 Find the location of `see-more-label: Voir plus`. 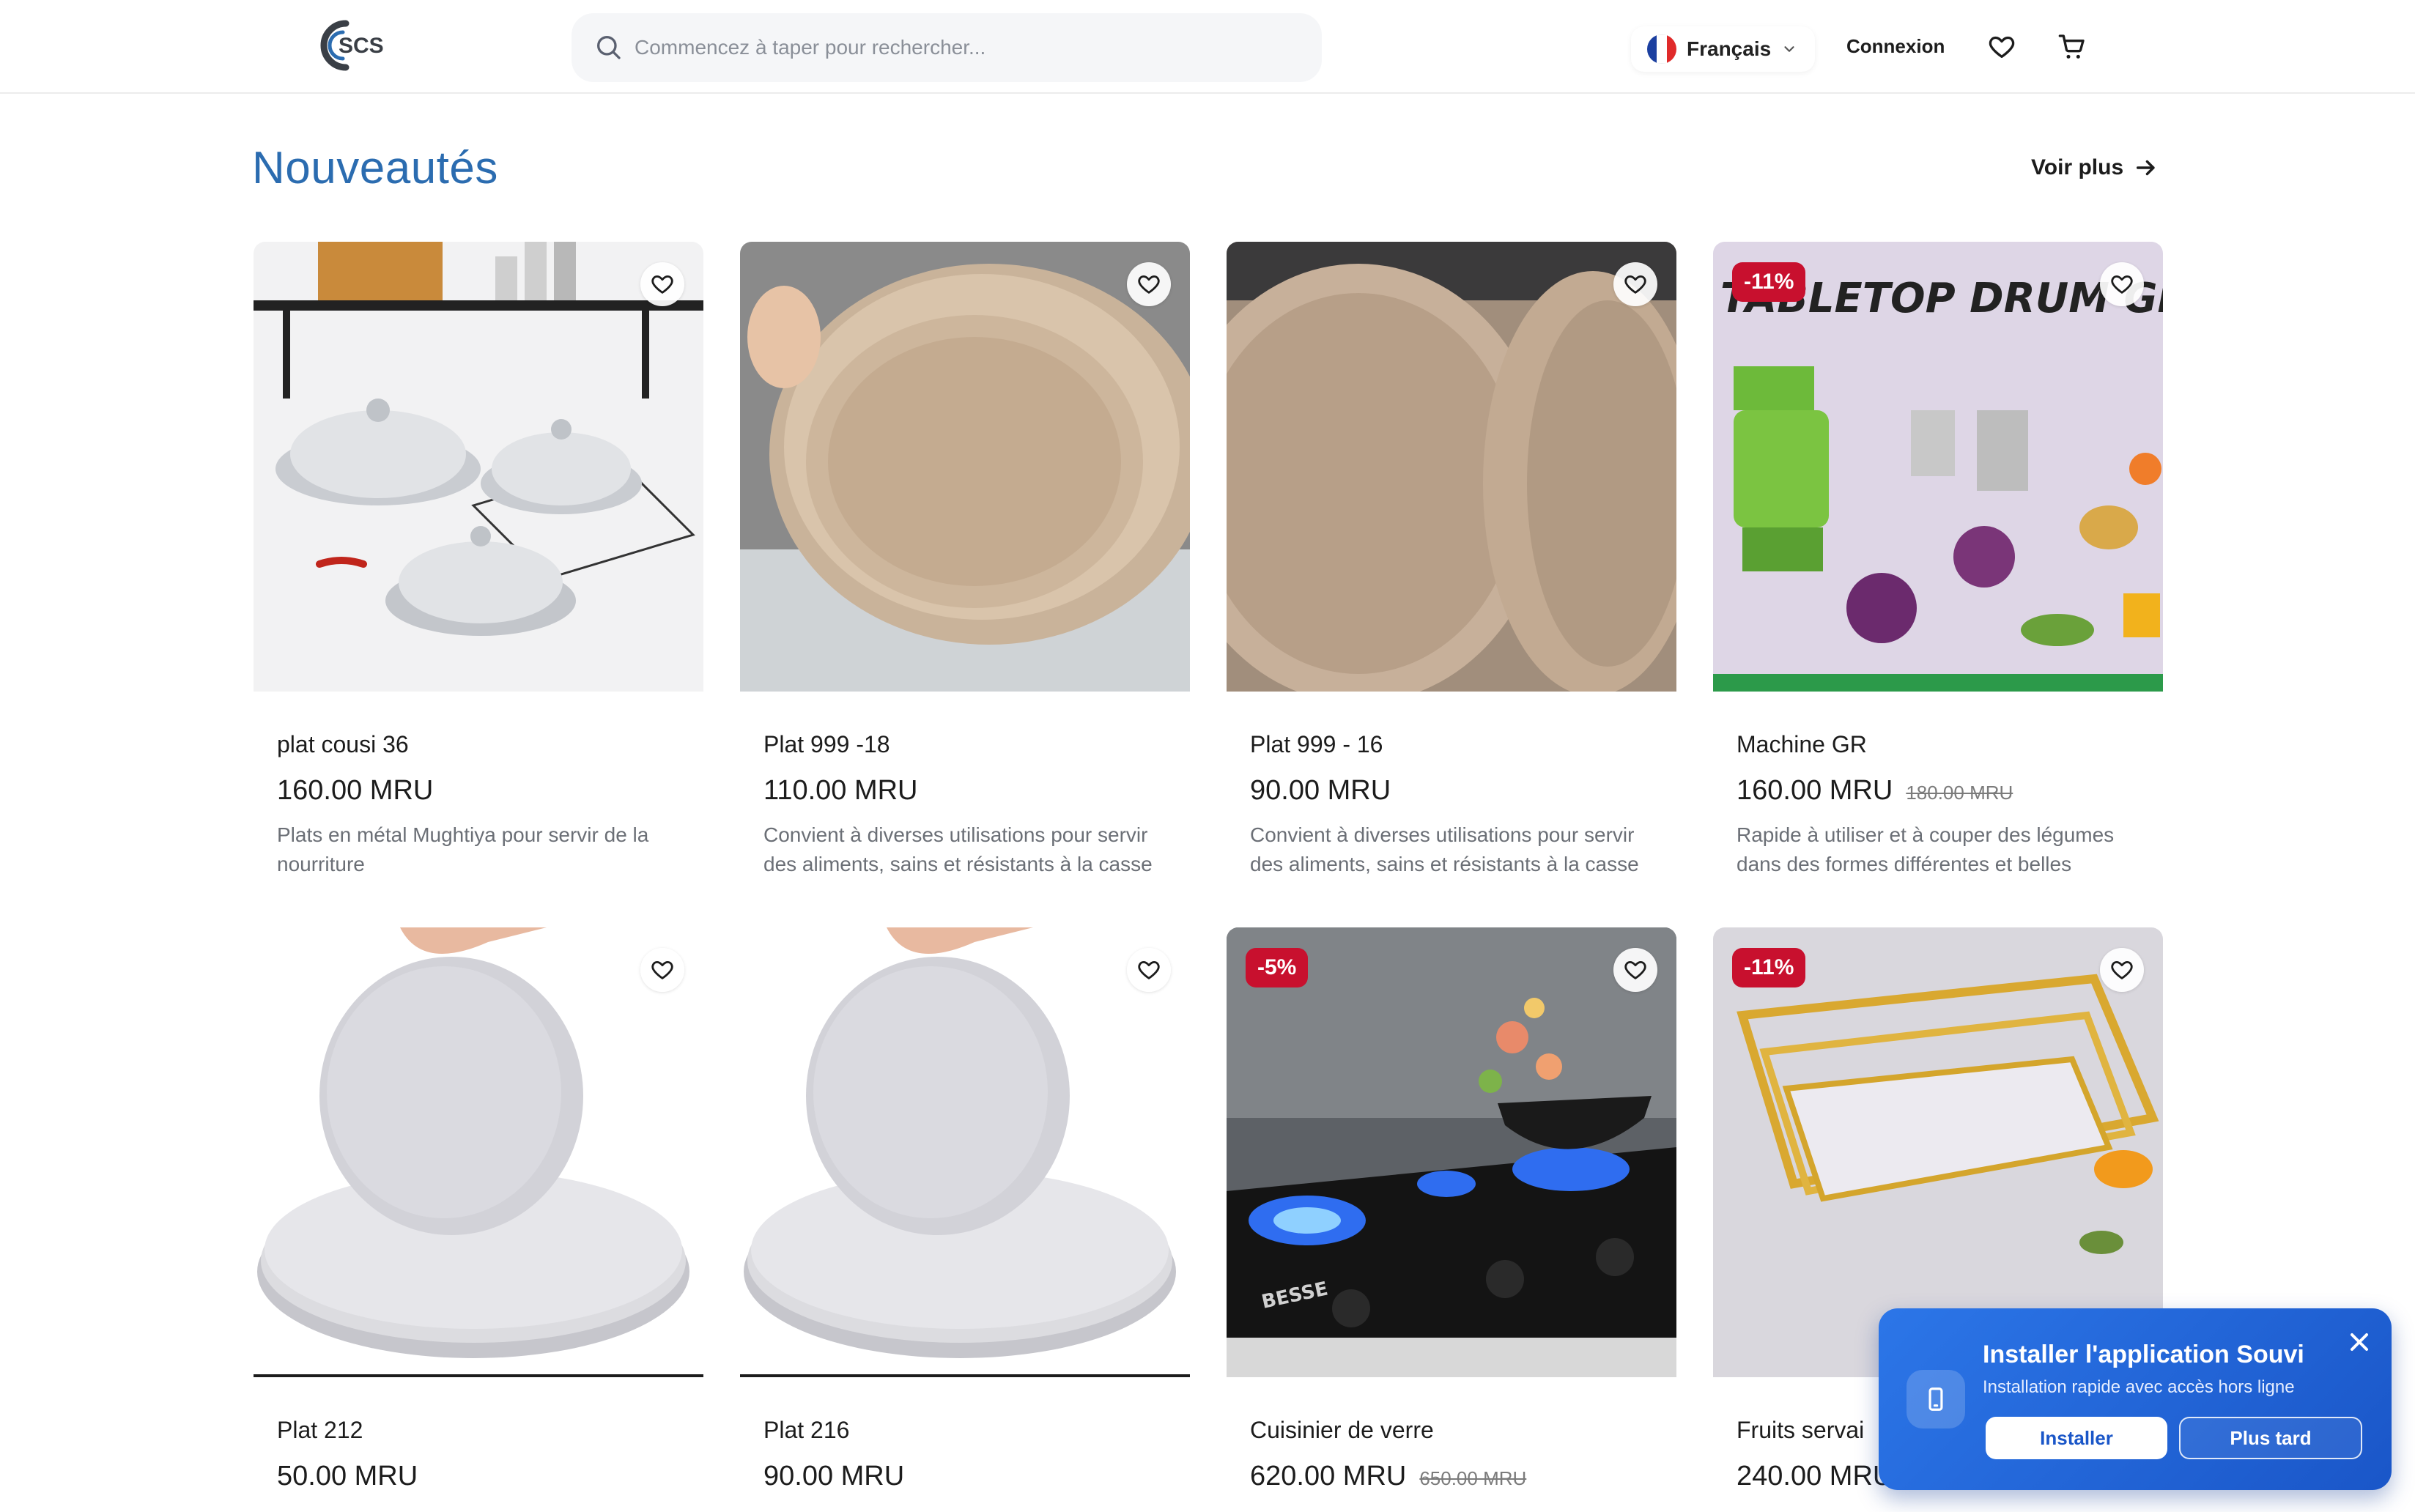

see-more-label: Voir plus is located at coordinates (2077, 167).